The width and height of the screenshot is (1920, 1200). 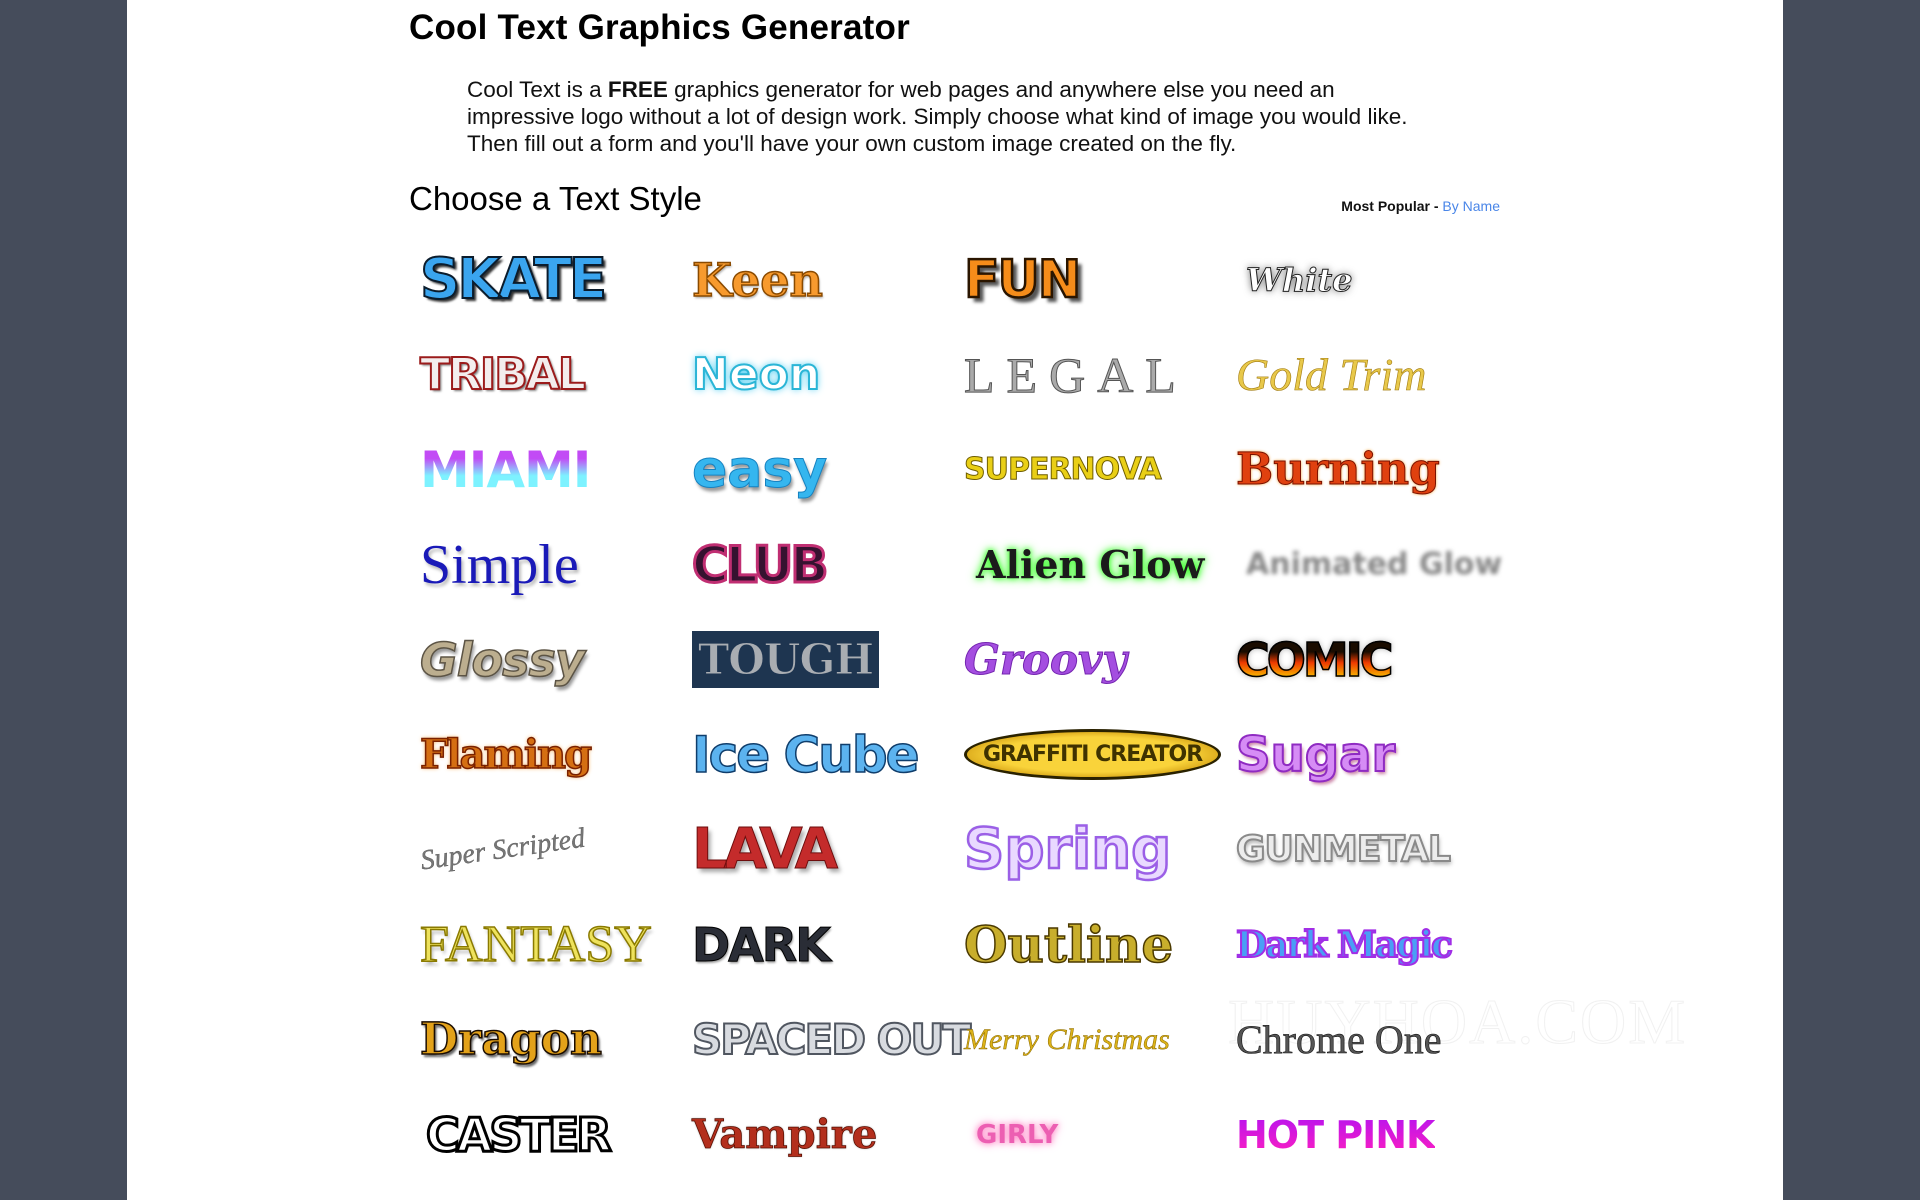 What do you see at coordinates (1344, 945) in the screenshot?
I see `style-logo: Dark Magic` at bounding box center [1344, 945].